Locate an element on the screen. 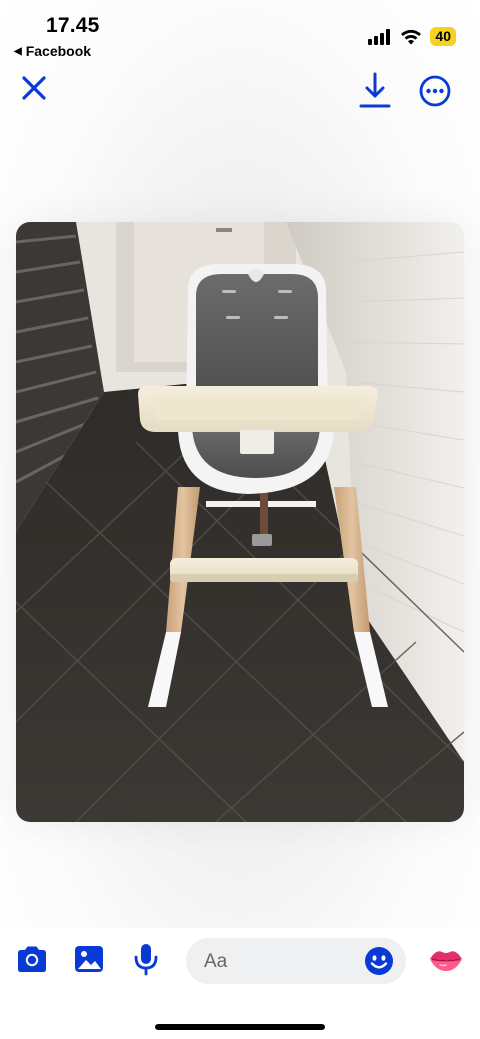 This screenshot has height=1039, width=480. message-composer-bar: Aa is located at coordinates (240, 983).